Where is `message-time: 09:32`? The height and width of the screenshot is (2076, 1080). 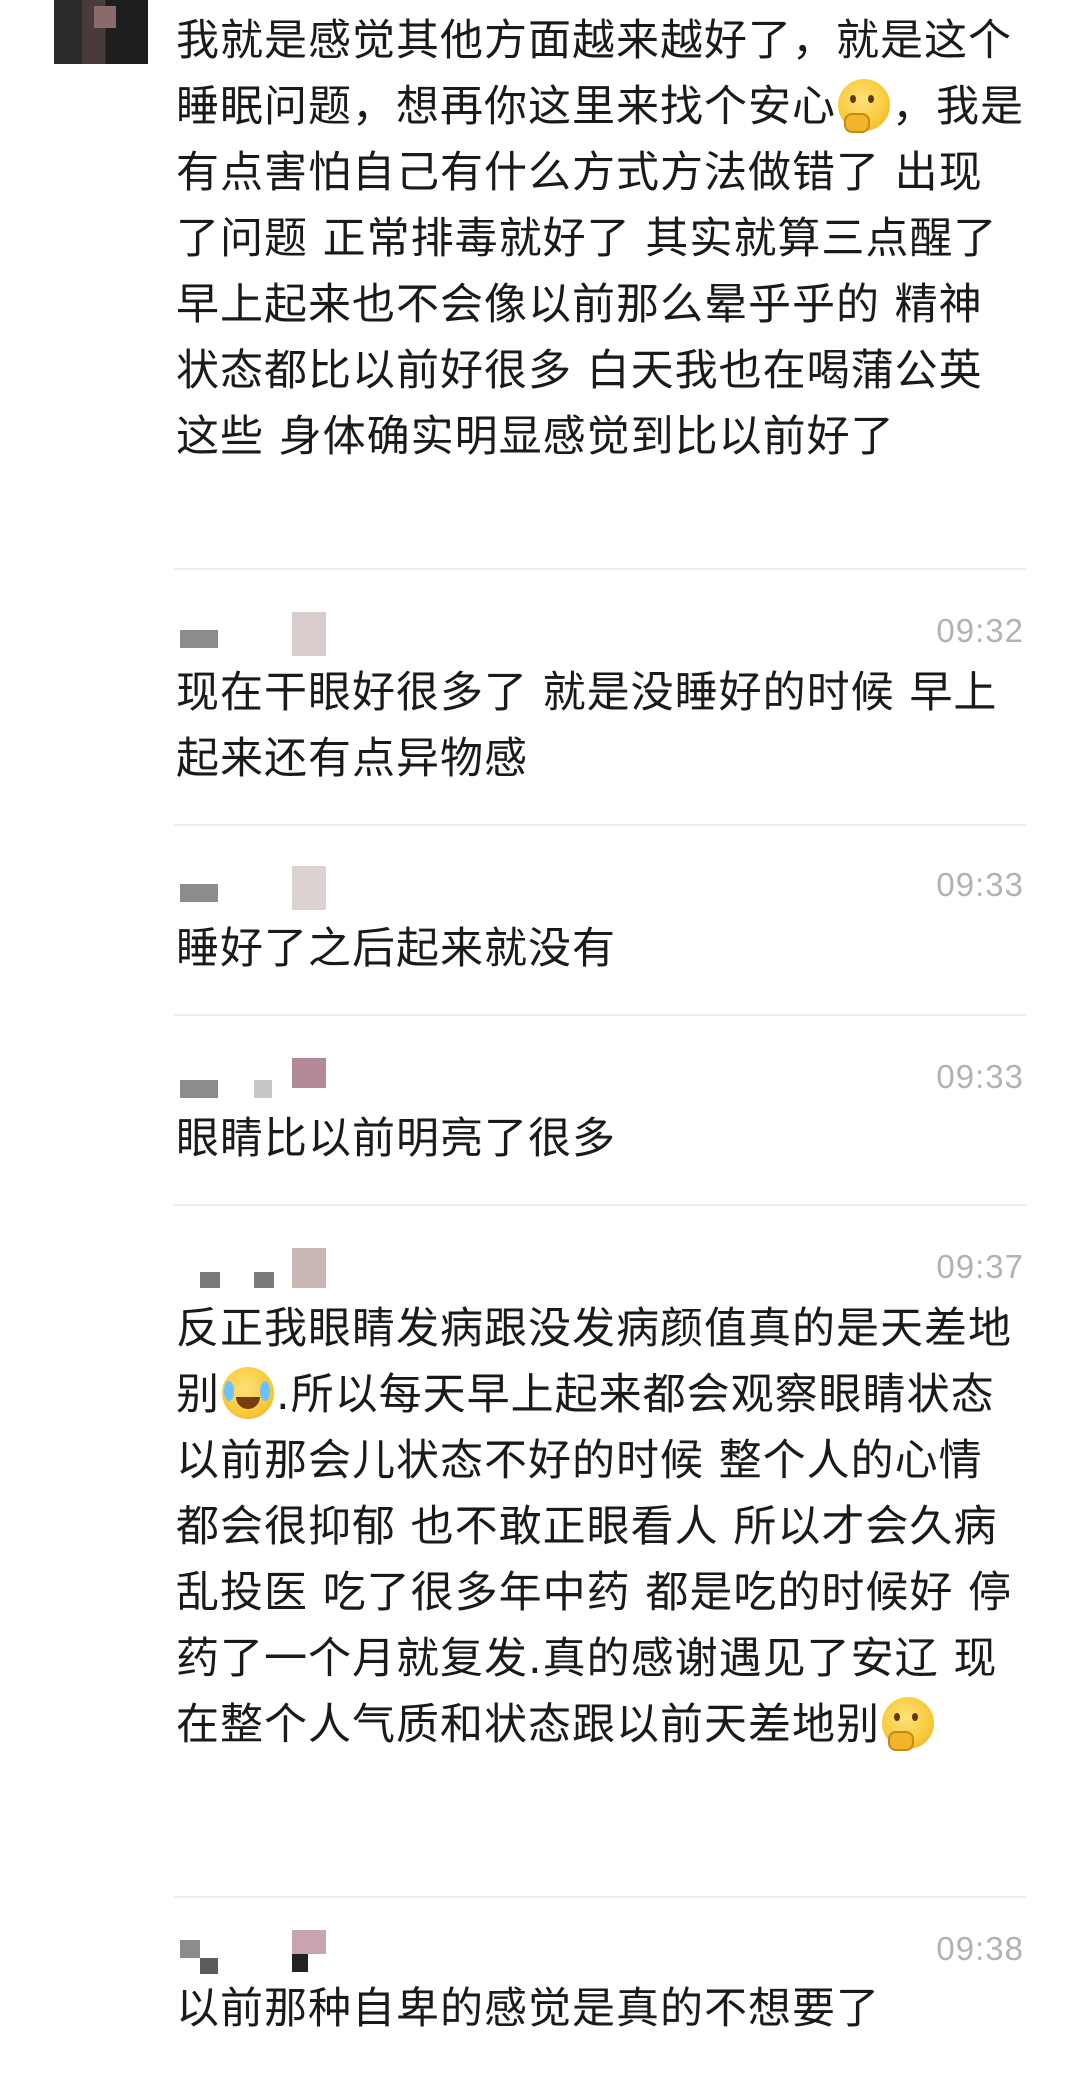 message-time: 09:32 is located at coordinates (980, 630).